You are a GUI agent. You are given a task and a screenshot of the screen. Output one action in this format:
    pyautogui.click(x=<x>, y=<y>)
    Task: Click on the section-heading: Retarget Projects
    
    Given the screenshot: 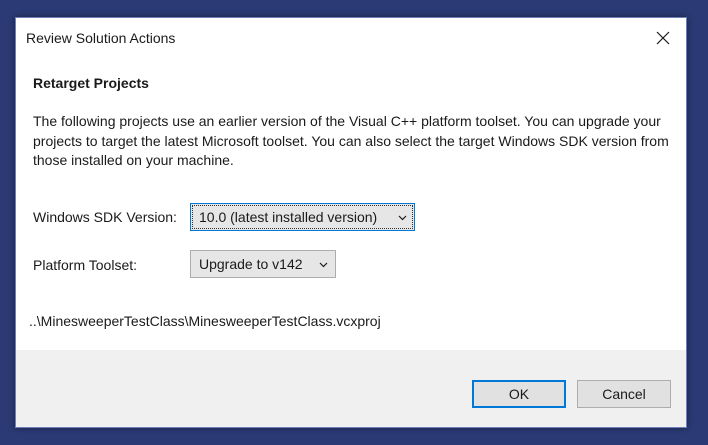 What is the action you would take?
    pyautogui.click(x=91, y=83)
    